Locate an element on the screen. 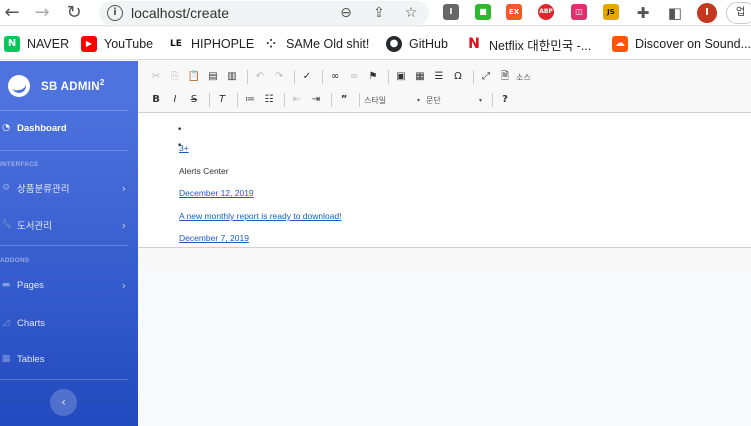  bookmark-label: HIPHOPLE is located at coordinates (223, 44).